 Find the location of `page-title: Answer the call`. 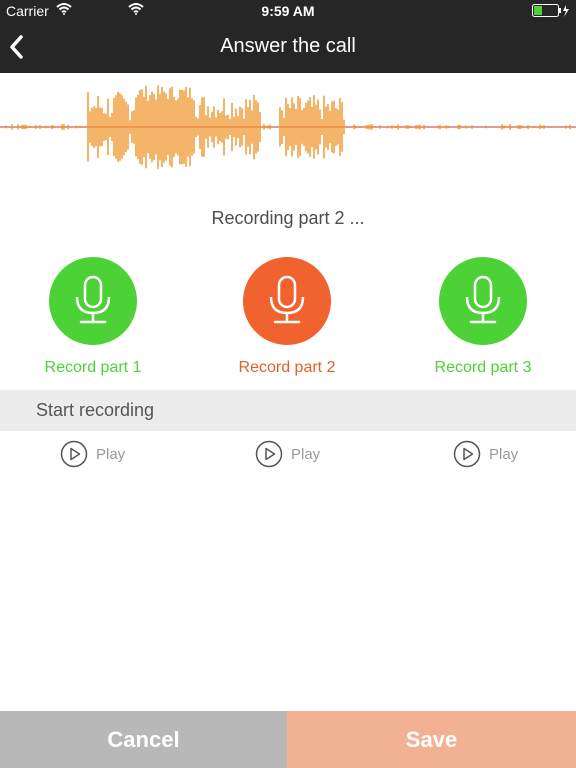

page-title: Answer the call is located at coordinates (288, 46).